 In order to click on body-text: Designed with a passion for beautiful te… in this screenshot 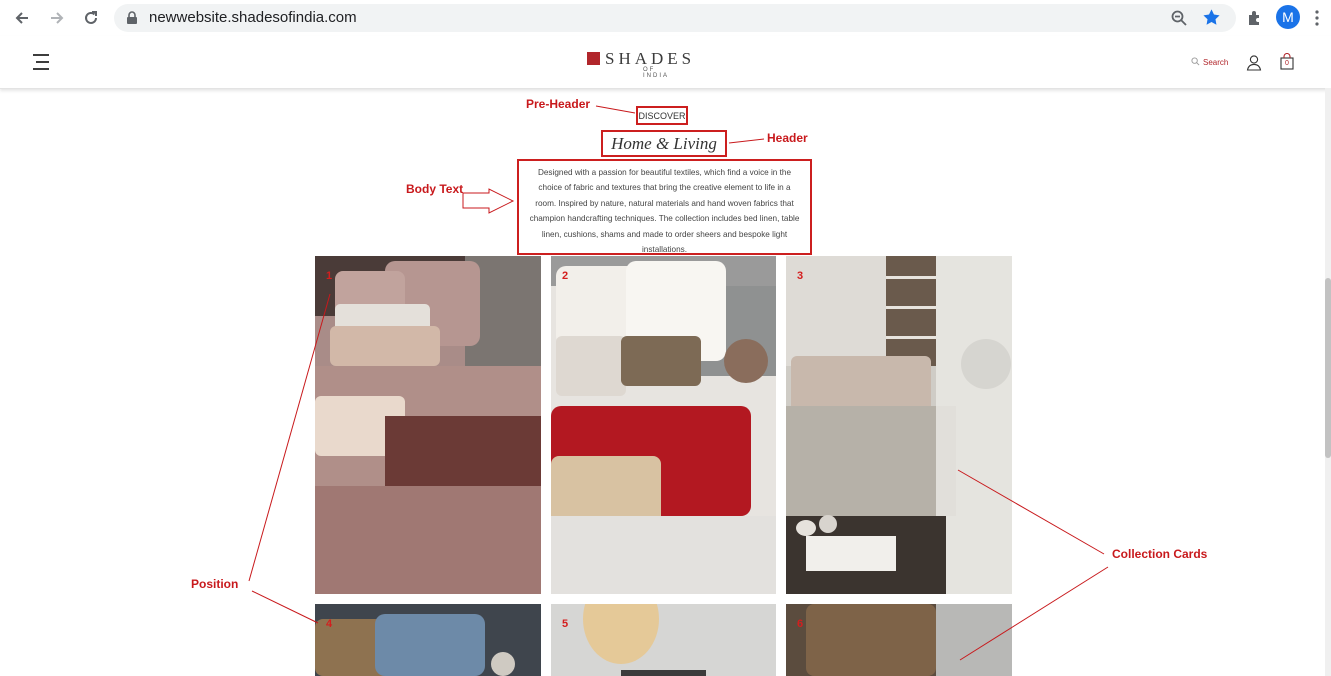, I will do `click(664, 207)`.